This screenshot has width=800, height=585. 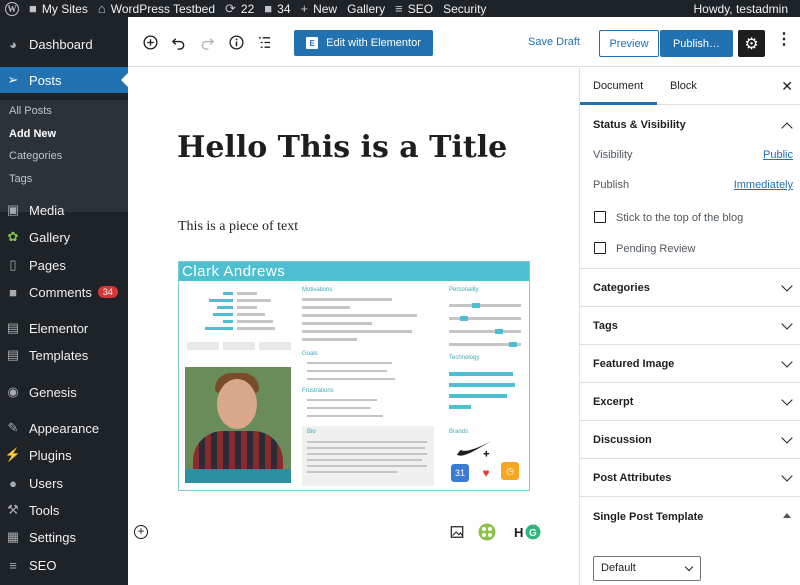 What do you see at coordinates (690, 288) in the screenshot?
I see `categories-section: Categories` at bounding box center [690, 288].